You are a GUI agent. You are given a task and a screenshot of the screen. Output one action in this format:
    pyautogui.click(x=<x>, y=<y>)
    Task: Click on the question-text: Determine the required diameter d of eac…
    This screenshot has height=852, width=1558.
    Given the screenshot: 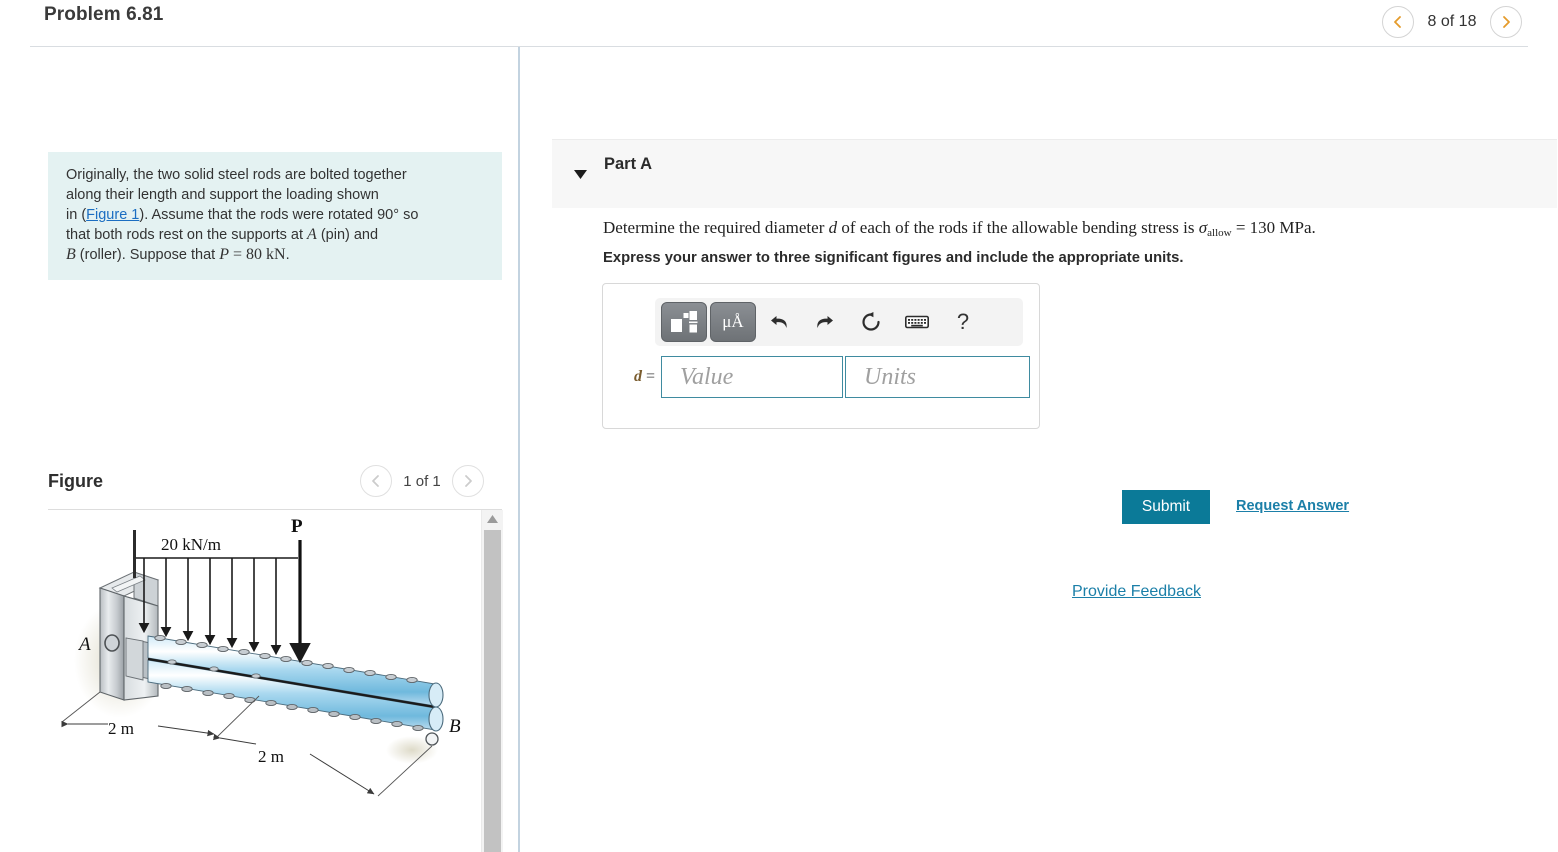 What is the action you would take?
    pyautogui.click(x=1053, y=230)
    